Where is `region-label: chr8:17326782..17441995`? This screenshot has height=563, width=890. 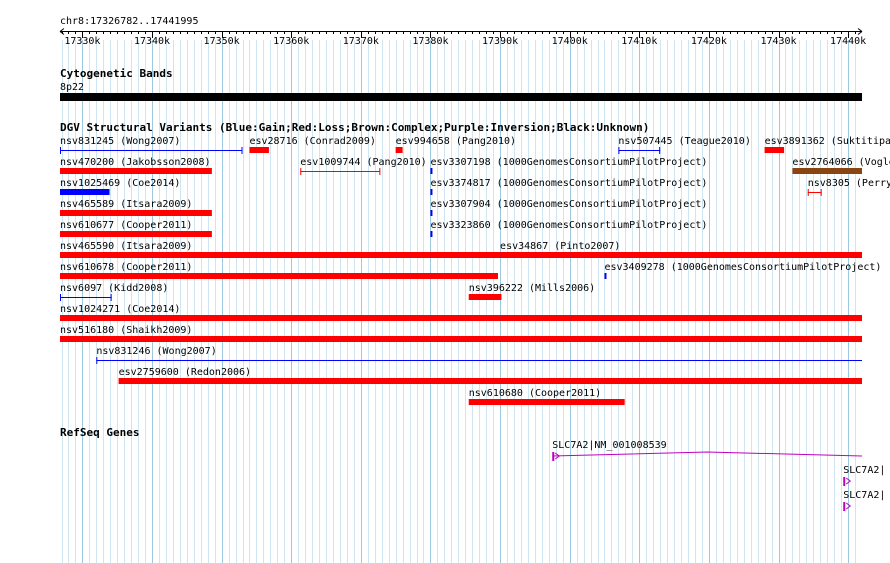 region-label: chr8:17326782..17441995 is located at coordinates (129, 21).